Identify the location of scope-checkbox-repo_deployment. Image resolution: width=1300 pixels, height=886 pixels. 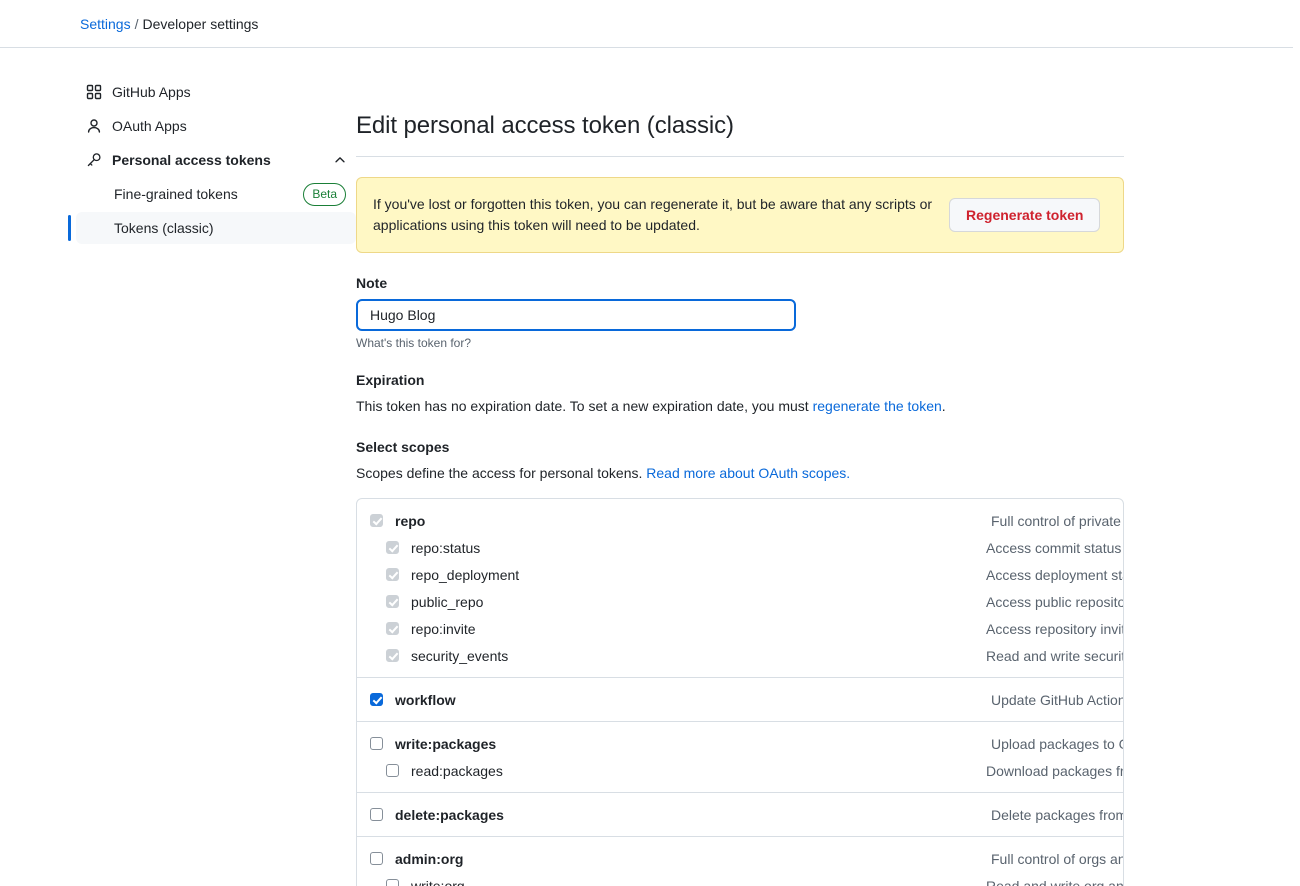
(392, 574).